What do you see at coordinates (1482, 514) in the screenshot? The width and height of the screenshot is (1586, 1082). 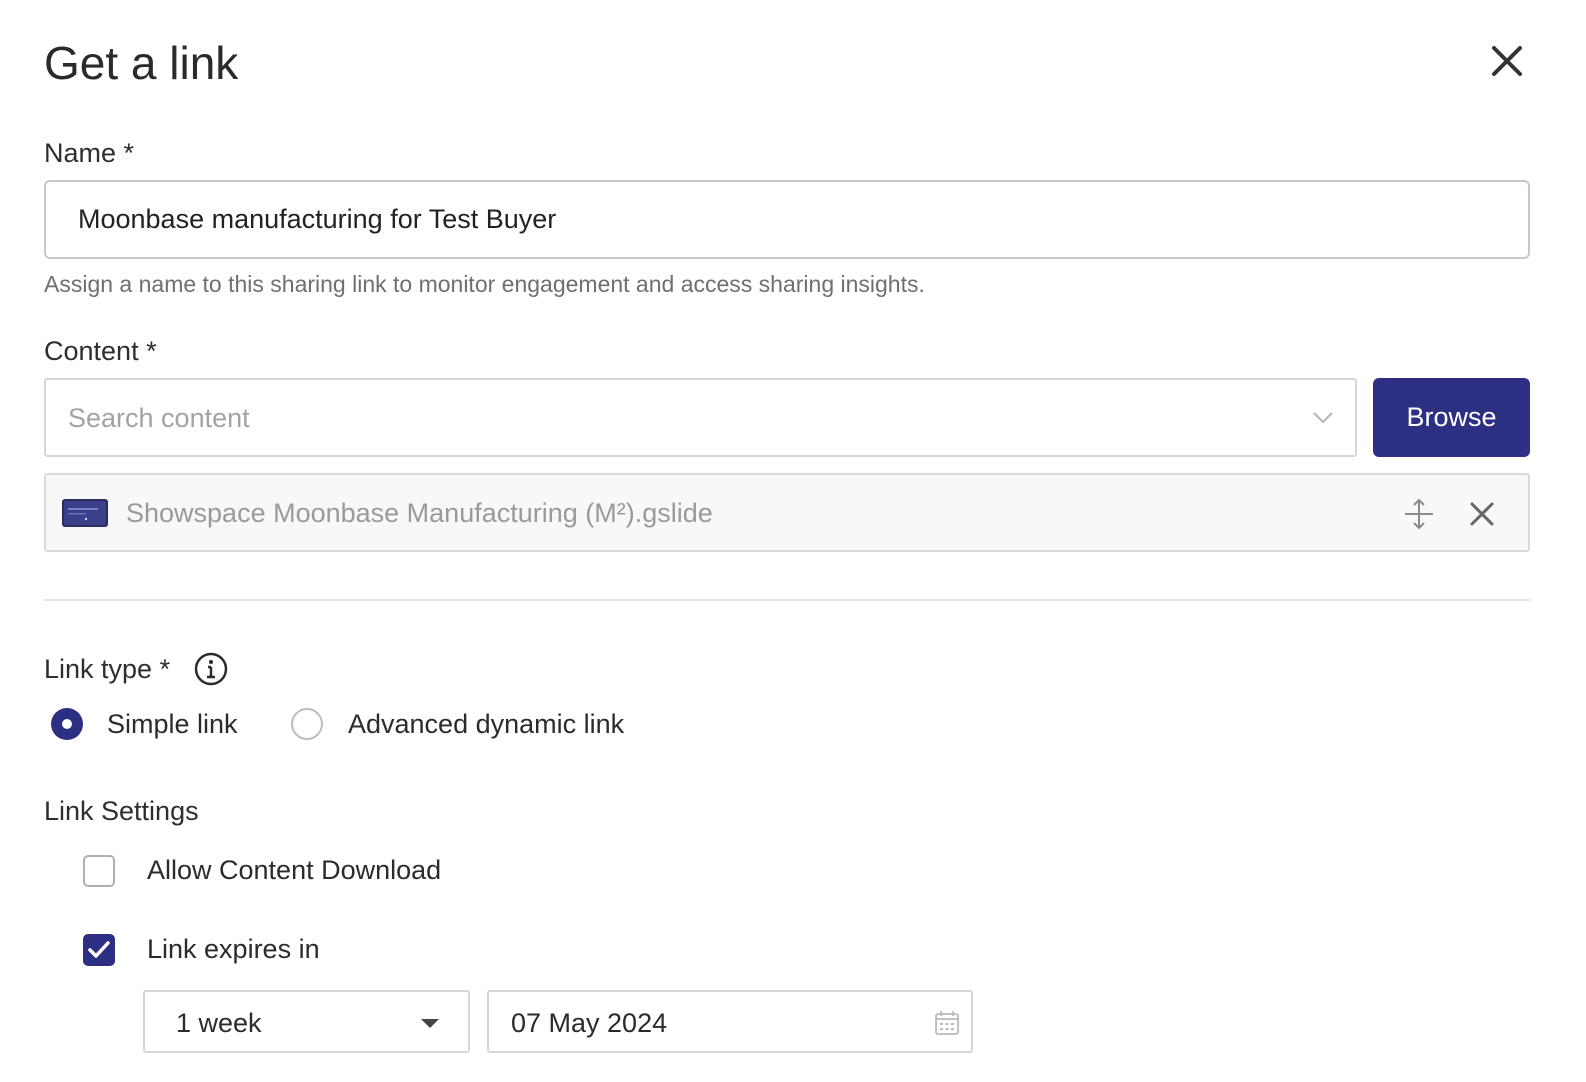 I see `remove-icon` at bounding box center [1482, 514].